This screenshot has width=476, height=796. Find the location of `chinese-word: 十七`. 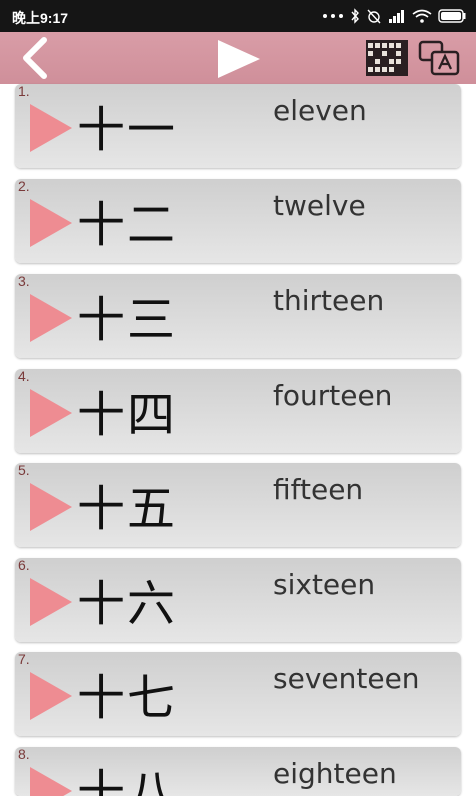

chinese-word: 十七 is located at coordinates (127, 698).